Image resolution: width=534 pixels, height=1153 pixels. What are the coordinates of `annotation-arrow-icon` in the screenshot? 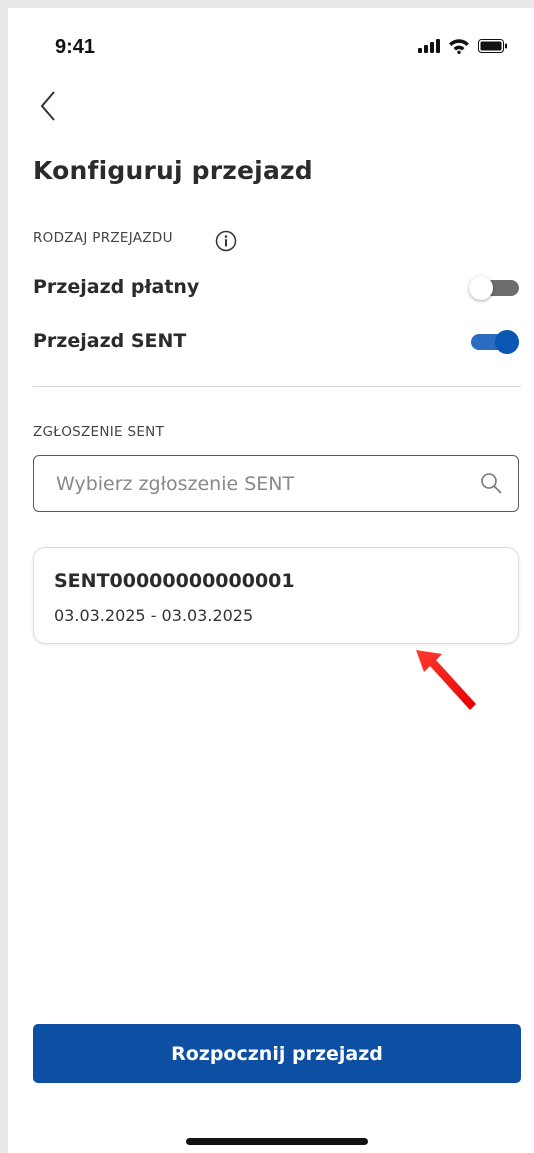 It's located at (446, 680).